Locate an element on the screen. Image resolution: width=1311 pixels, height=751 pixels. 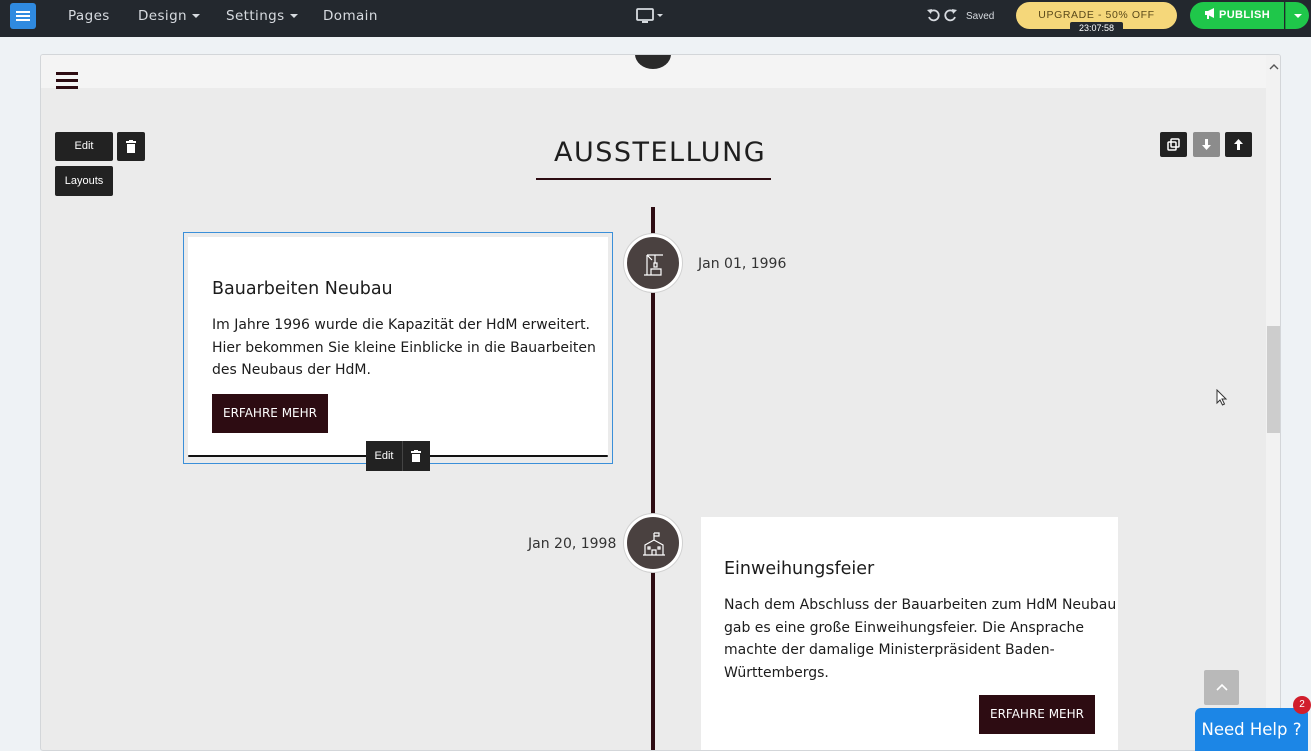
publish-button: PUBLISH is located at coordinates (1237, 15).